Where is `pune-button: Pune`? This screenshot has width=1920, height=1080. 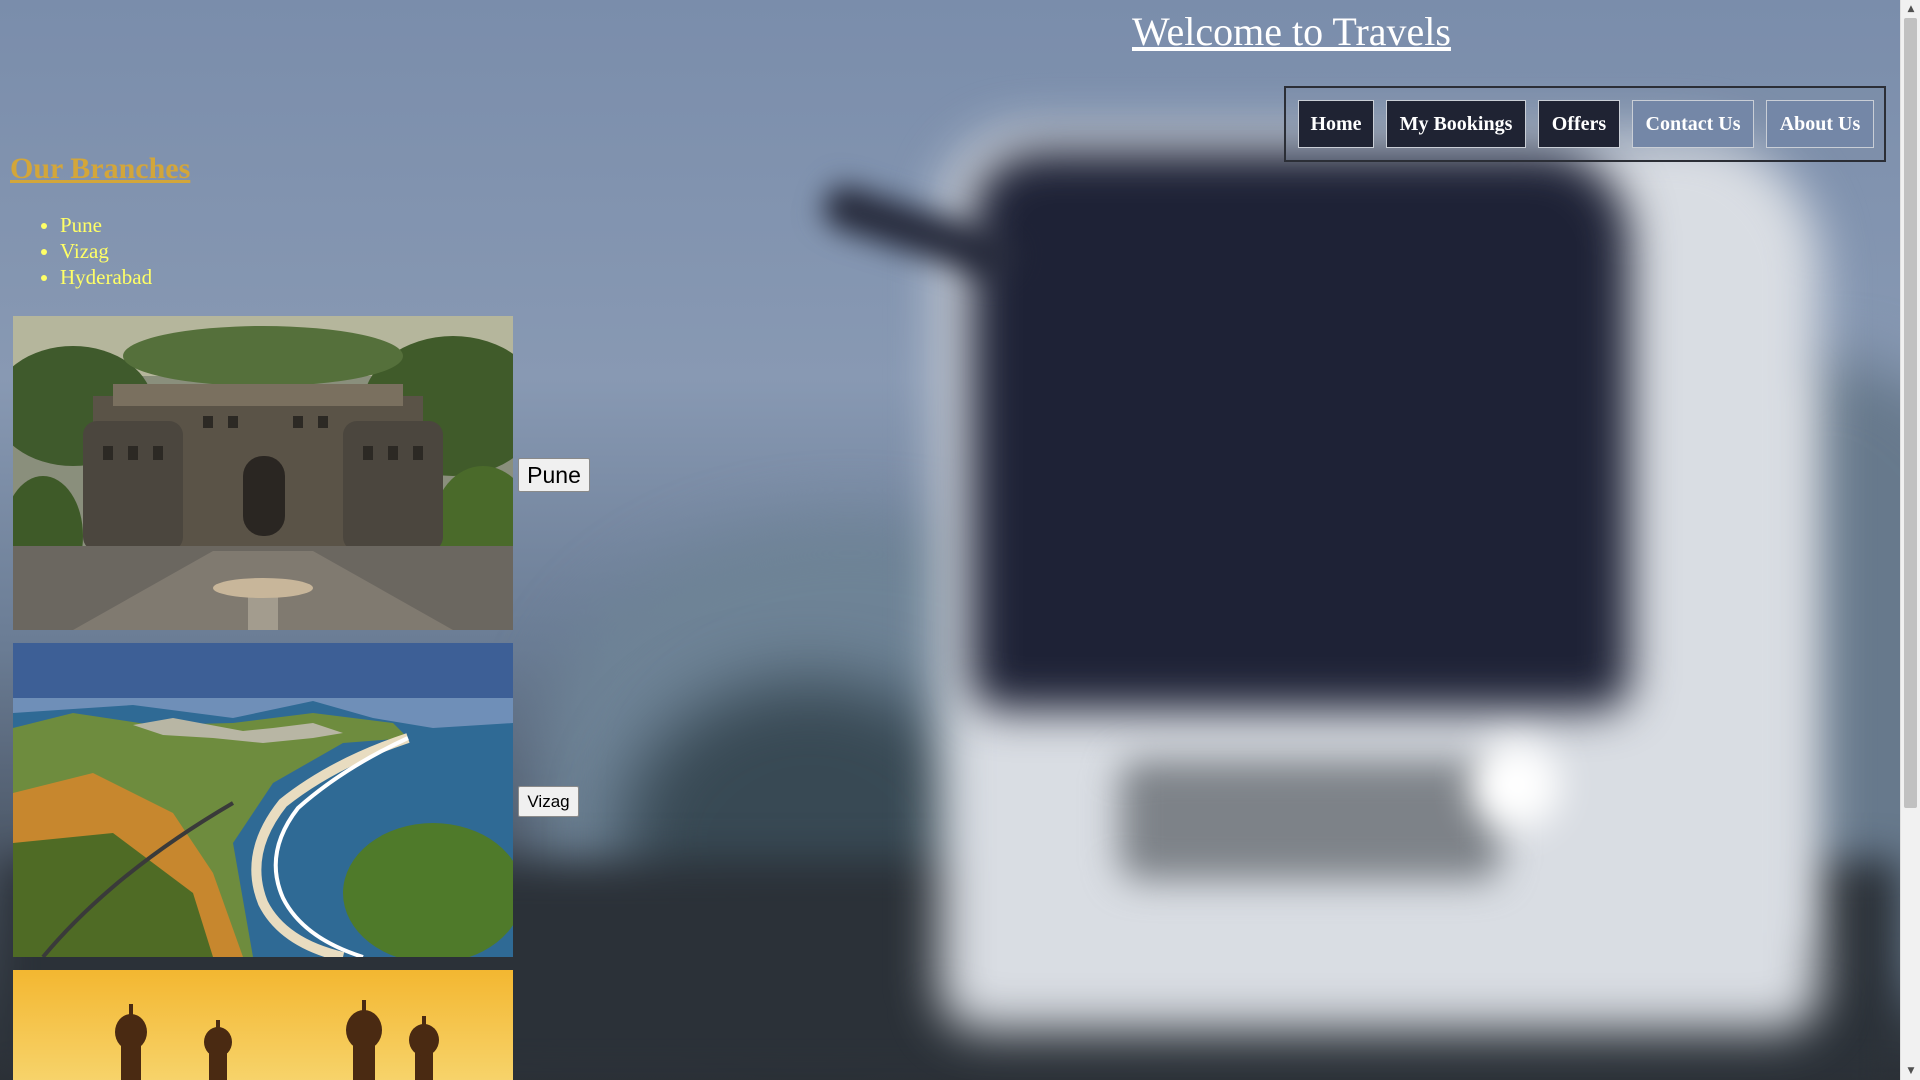 pune-button: Pune is located at coordinates (554, 475).